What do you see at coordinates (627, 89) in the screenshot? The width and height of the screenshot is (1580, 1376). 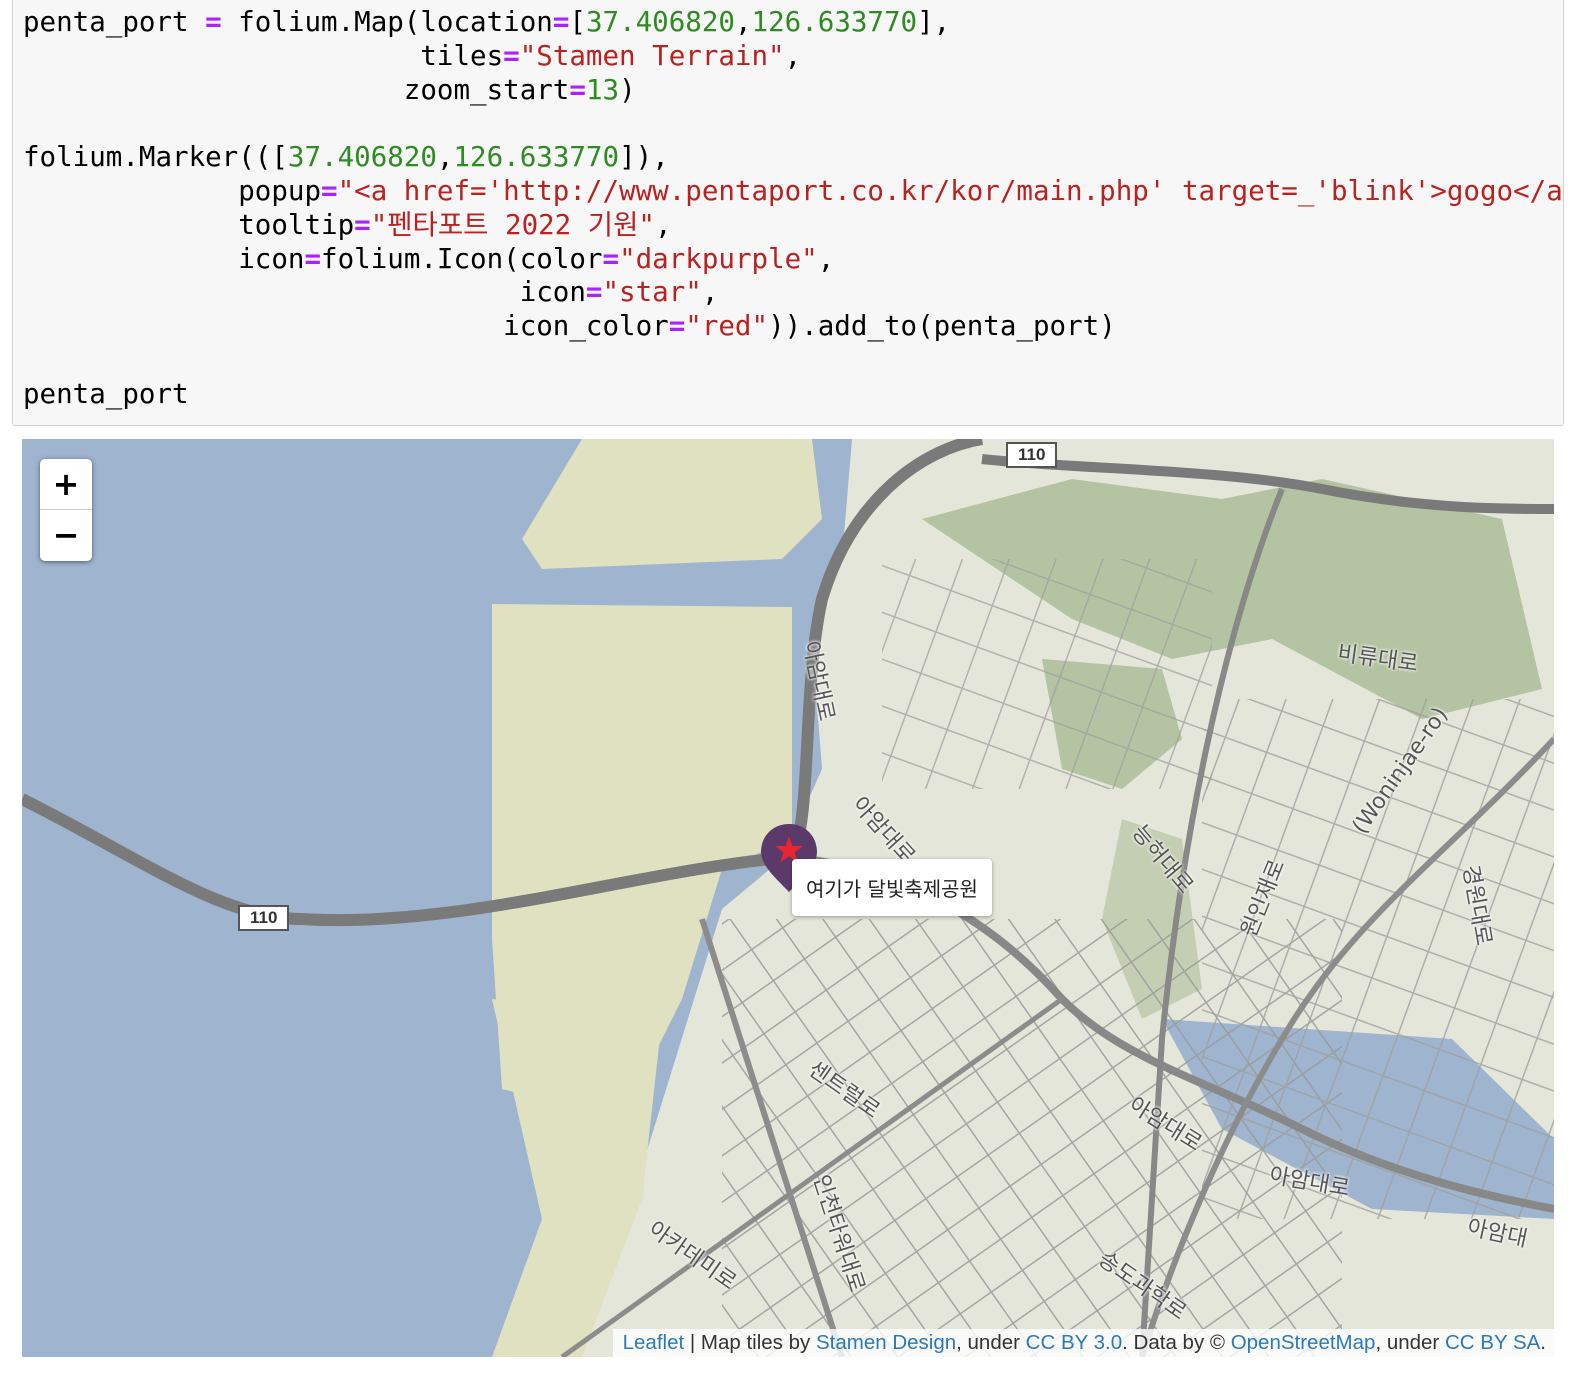 I see `code-token: )` at bounding box center [627, 89].